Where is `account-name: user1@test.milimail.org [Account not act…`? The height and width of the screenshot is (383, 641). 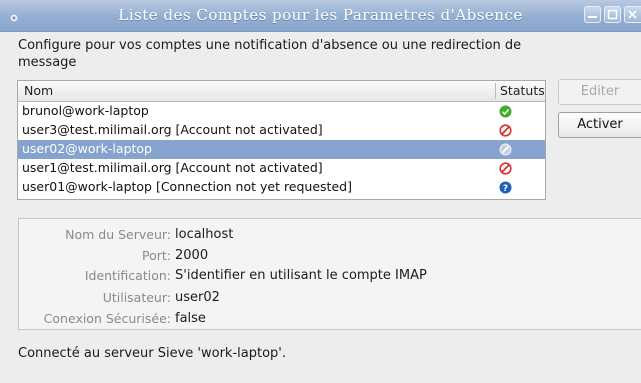
account-name: user1@test.milimail.org [Account not act… is located at coordinates (172, 167).